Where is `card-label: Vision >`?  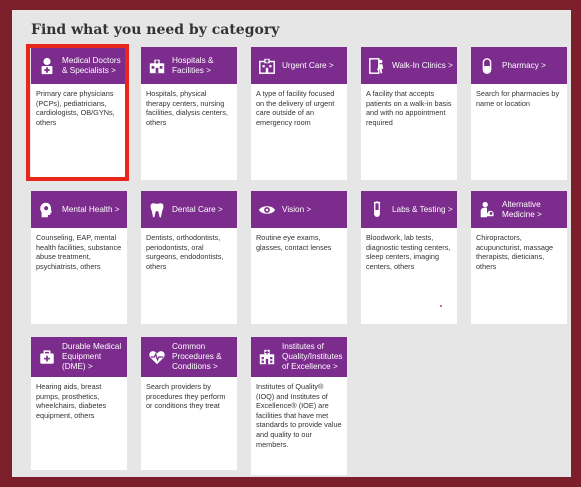
card-label: Vision > is located at coordinates (297, 209).